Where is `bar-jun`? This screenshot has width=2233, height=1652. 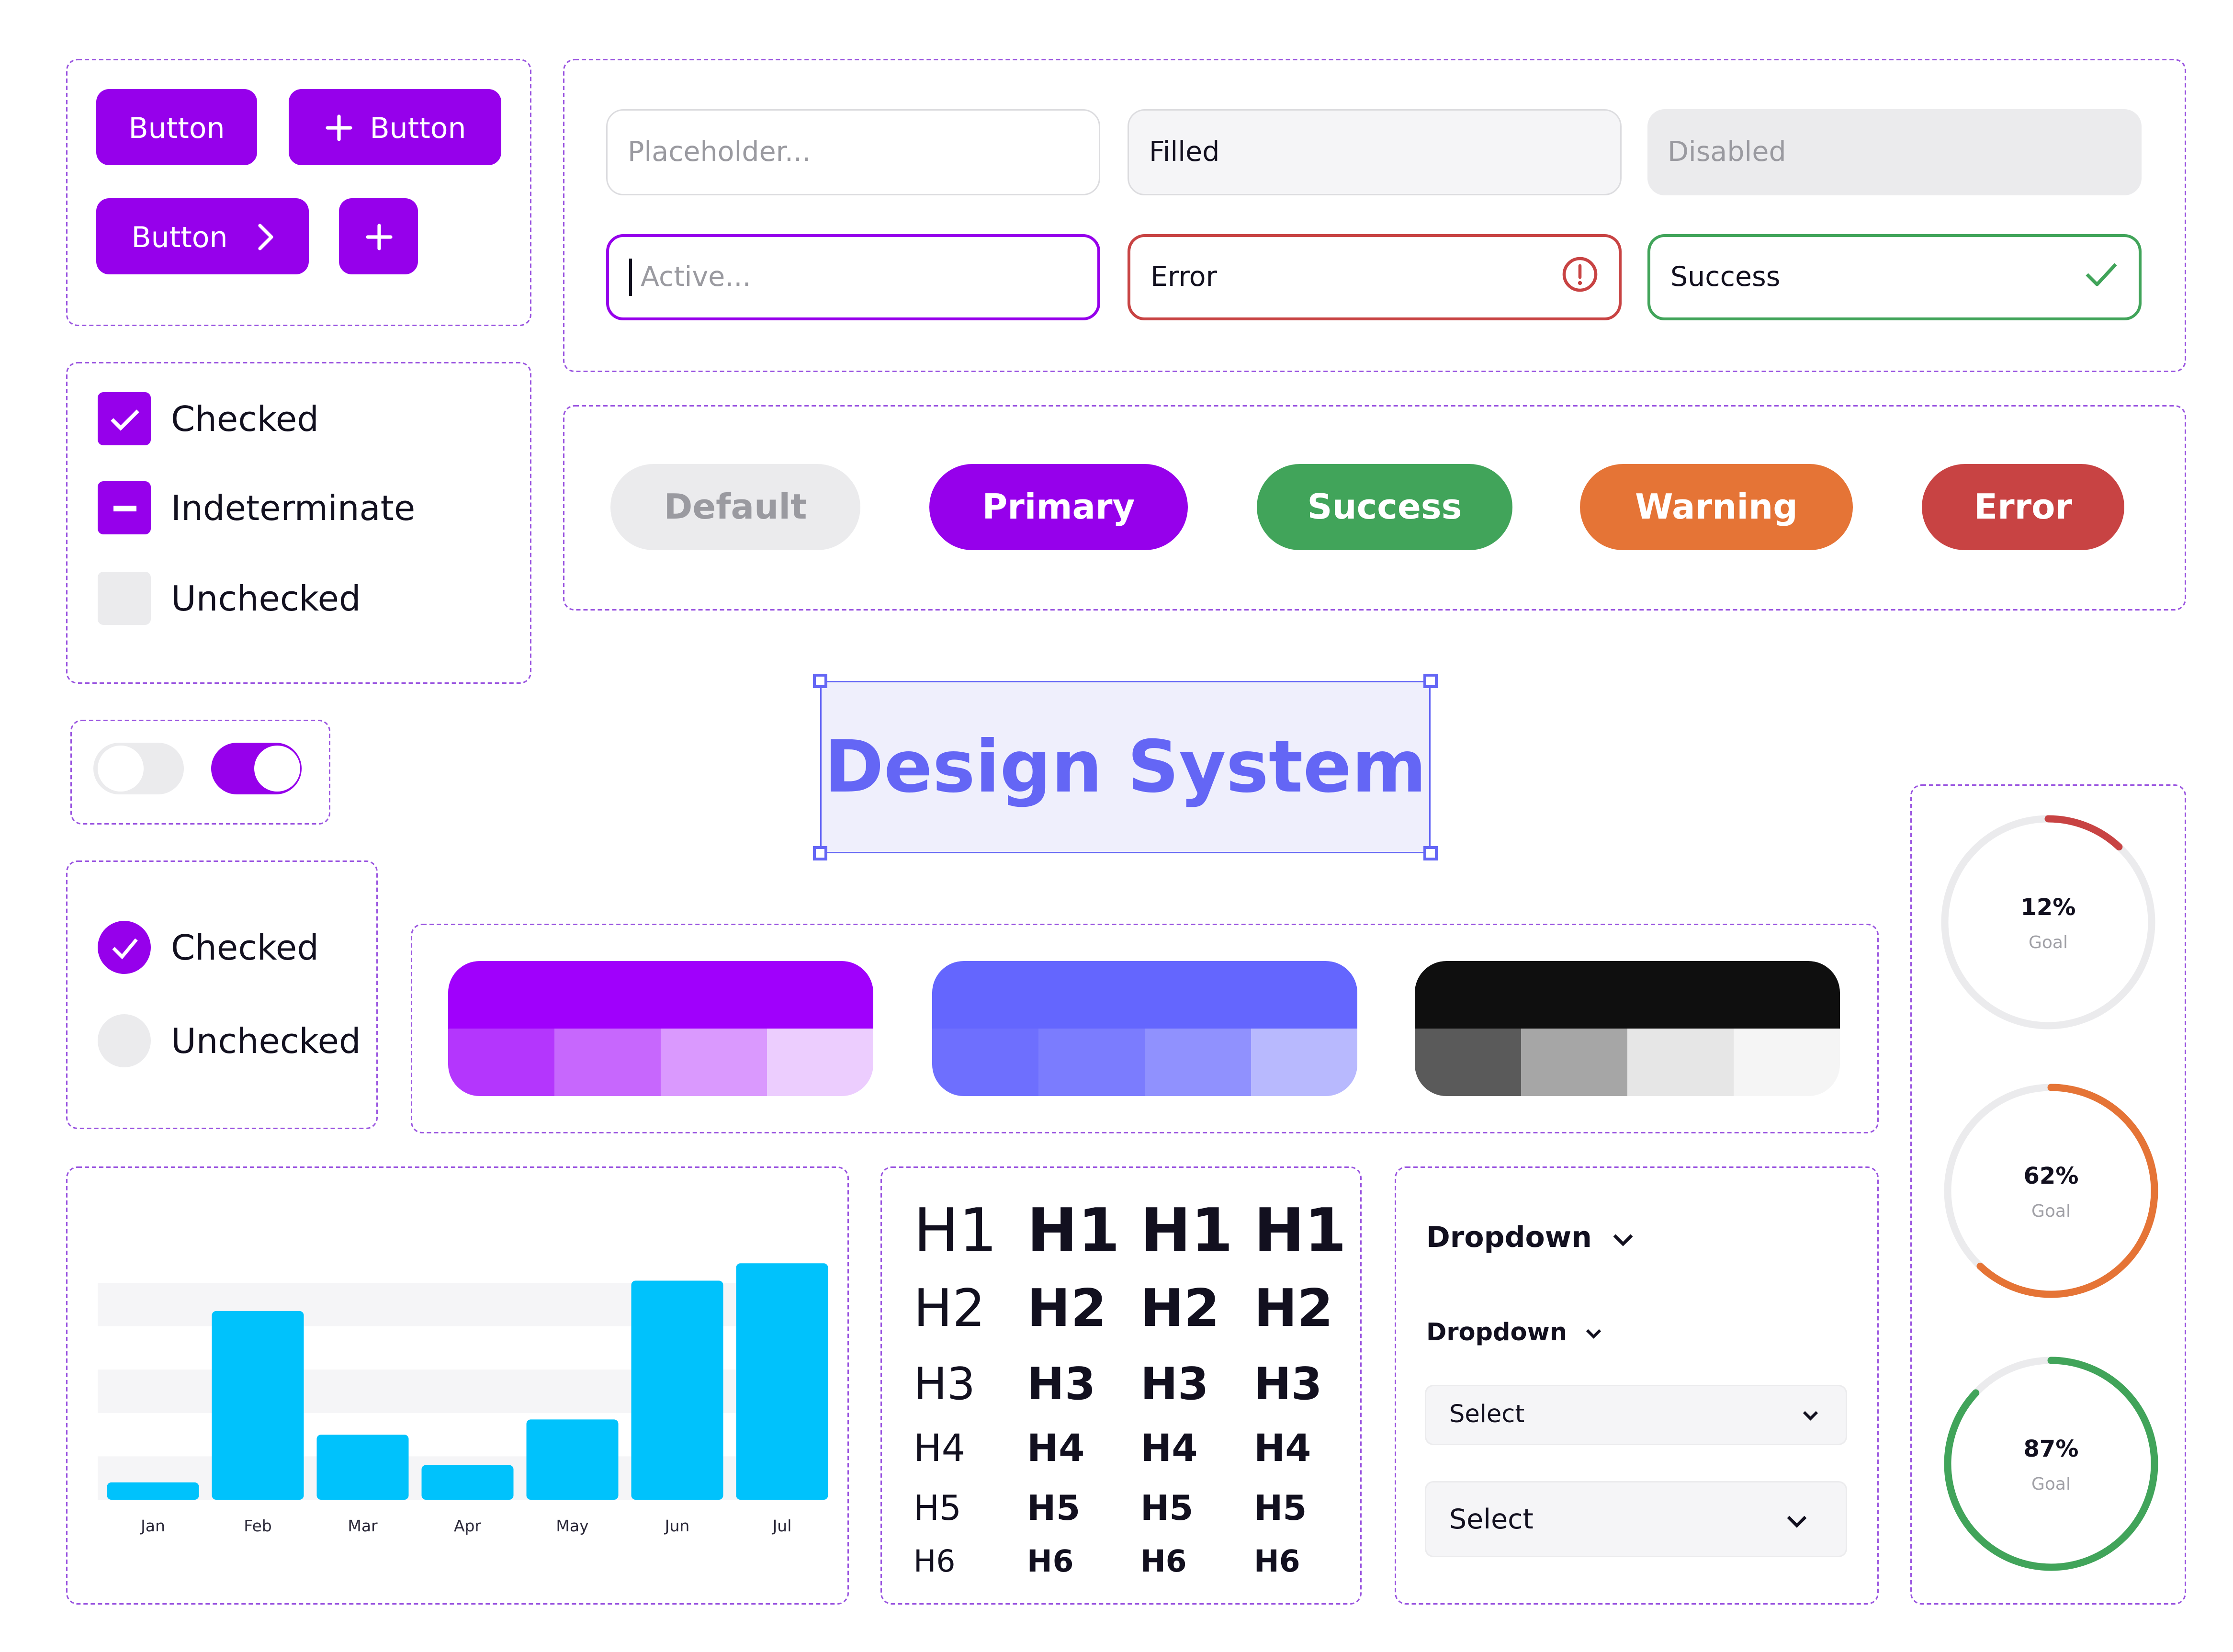 bar-jun is located at coordinates (677, 1390).